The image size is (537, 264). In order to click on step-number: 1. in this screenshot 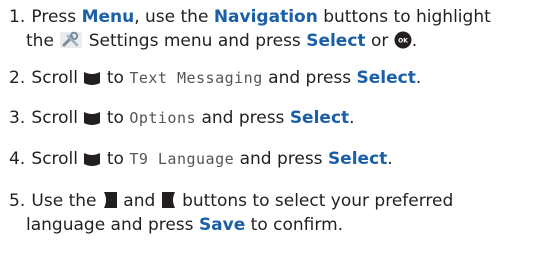, I will do `click(17, 17)`.